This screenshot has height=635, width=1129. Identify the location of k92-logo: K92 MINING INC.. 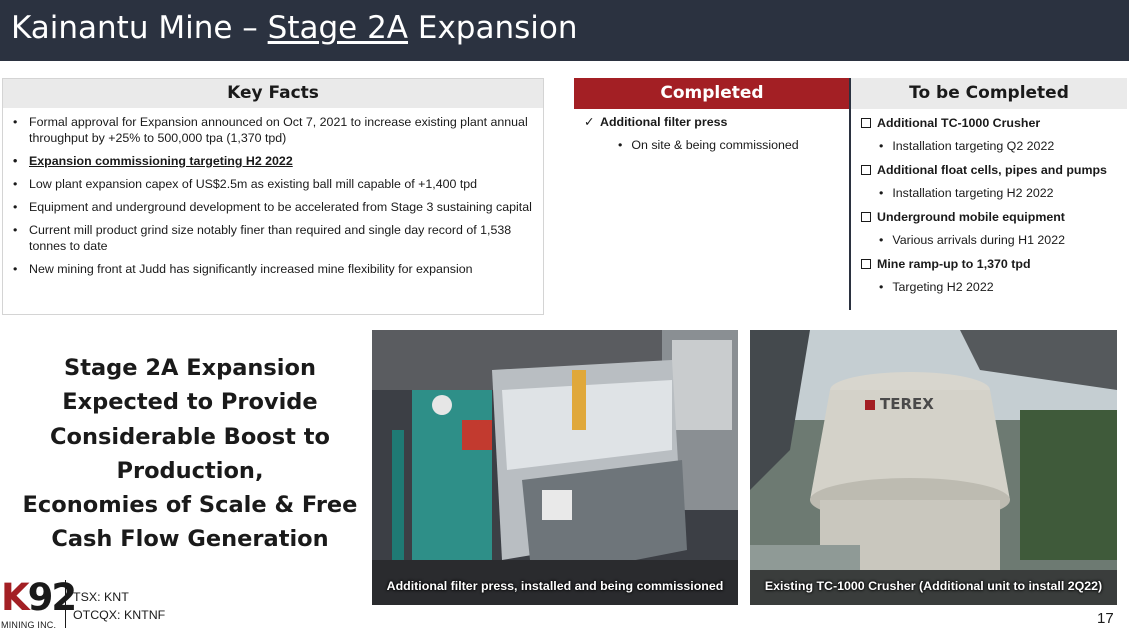
(38, 605).